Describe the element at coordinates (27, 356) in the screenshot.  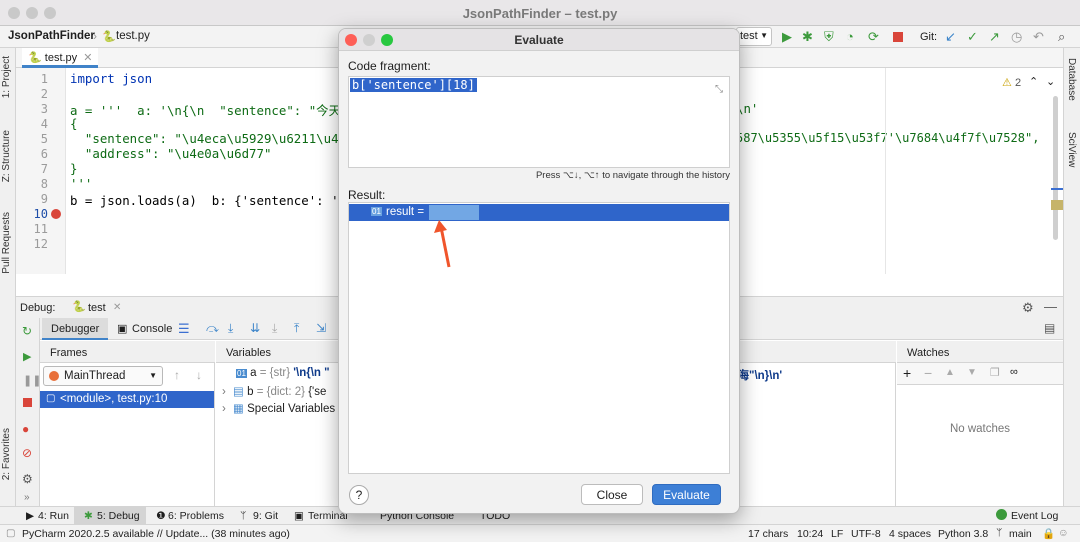
I see `resume-icon: ▶` at that location.